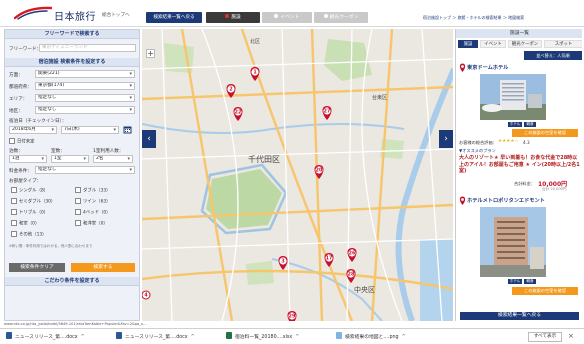 This screenshot has width=584, height=344. I want to click on freeword-header: フリーワードで検索する, so click(72, 34).